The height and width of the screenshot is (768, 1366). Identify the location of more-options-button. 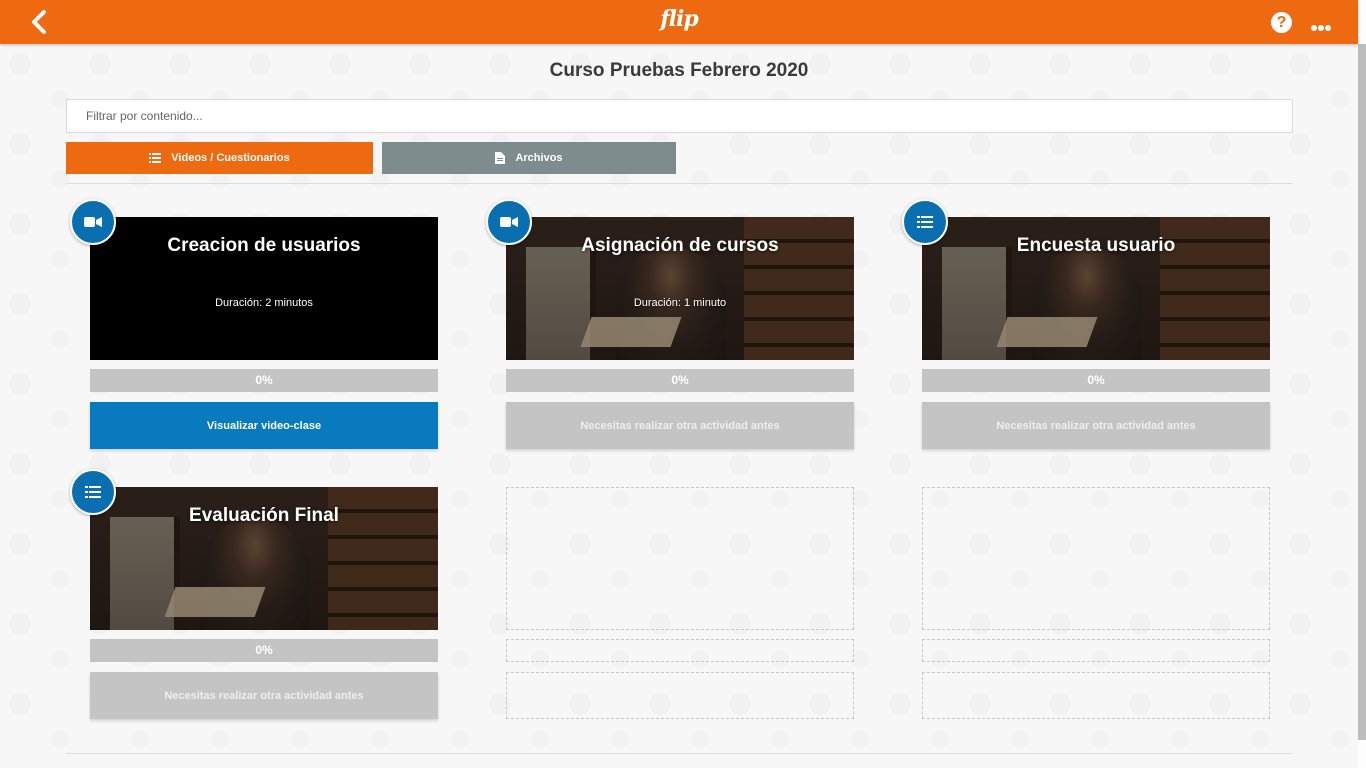
(1322, 24).